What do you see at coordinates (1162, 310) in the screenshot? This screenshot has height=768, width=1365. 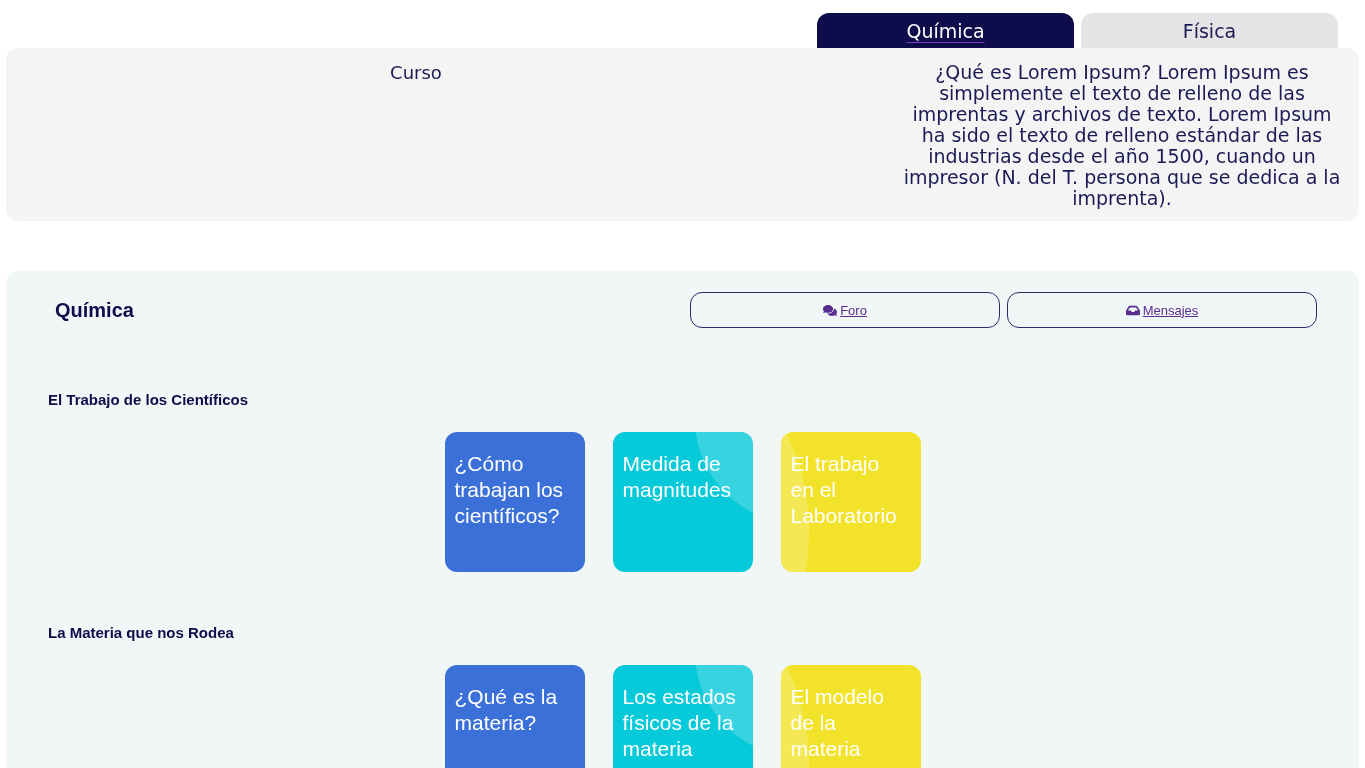 I see `messages-button: Mensajes` at bounding box center [1162, 310].